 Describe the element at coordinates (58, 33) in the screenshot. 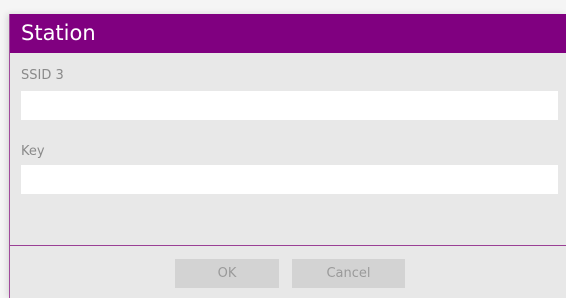

I see `dialog-title: Station` at that location.